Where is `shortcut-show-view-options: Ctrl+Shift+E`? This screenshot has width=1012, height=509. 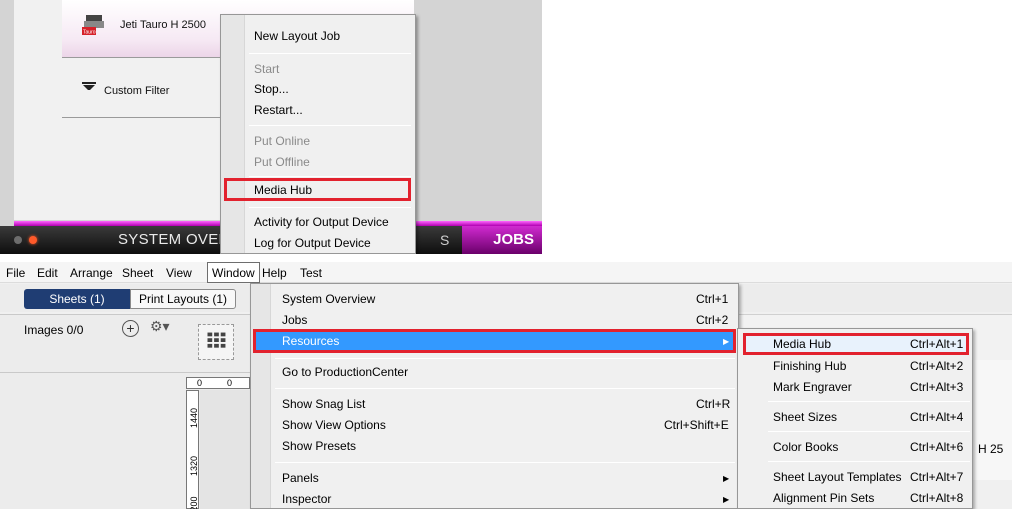 shortcut-show-view-options: Ctrl+Shift+E is located at coordinates (696, 425).